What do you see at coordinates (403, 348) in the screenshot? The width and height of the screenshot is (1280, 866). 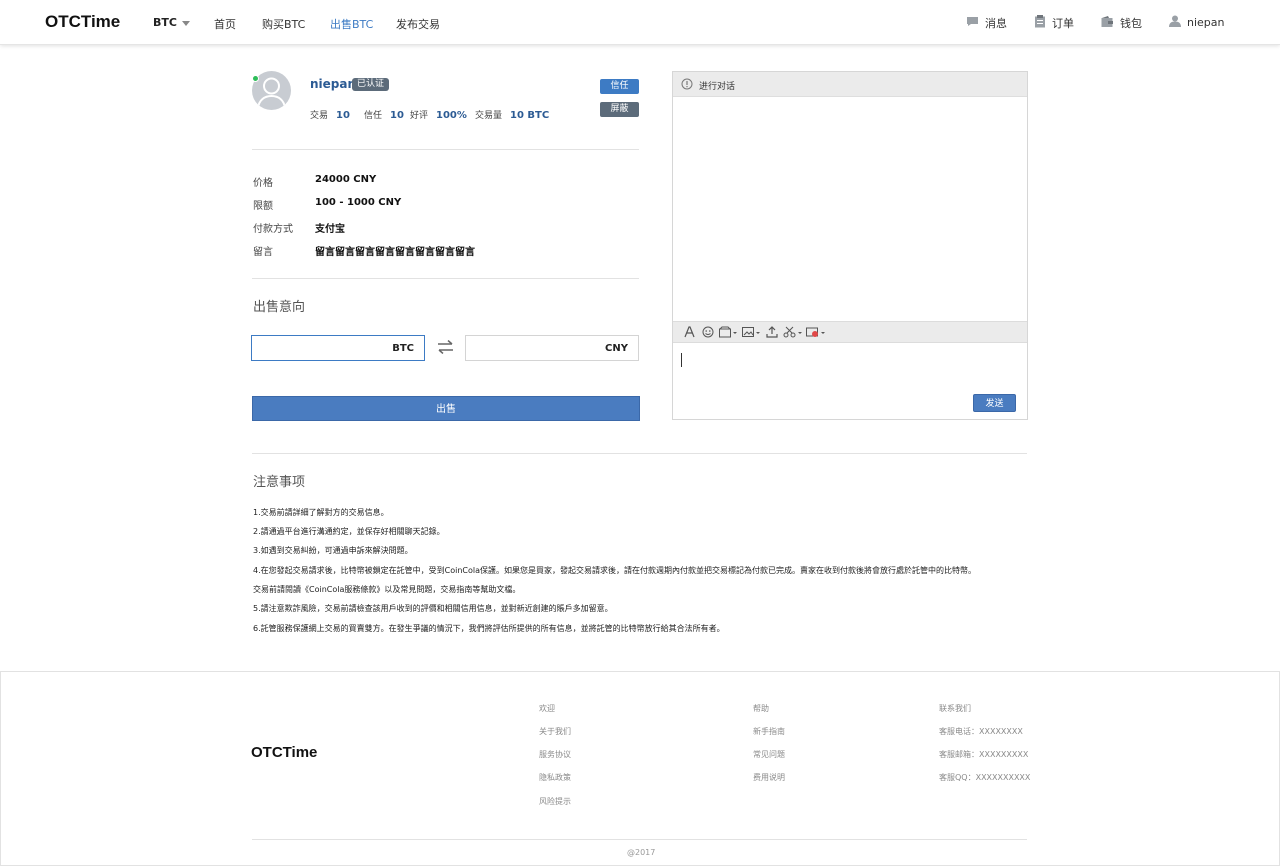 I see `btc-unit-label: BTC` at bounding box center [403, 348].